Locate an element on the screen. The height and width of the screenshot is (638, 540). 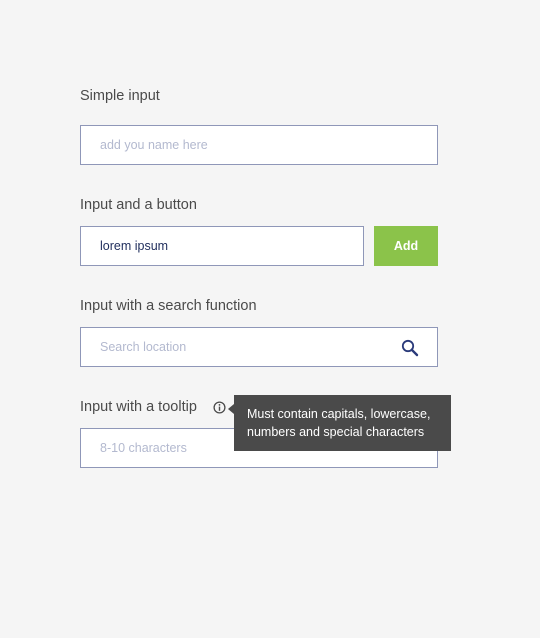
input-button-label: Input and a button is located at coordinates (138, 205).